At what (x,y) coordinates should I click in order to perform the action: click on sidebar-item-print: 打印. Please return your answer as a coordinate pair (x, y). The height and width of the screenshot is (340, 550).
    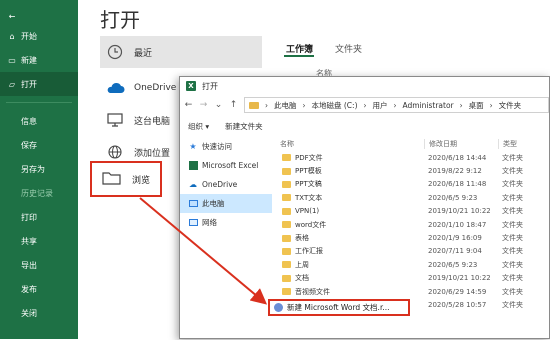
    Looking at the image, I should click on (39, 217).